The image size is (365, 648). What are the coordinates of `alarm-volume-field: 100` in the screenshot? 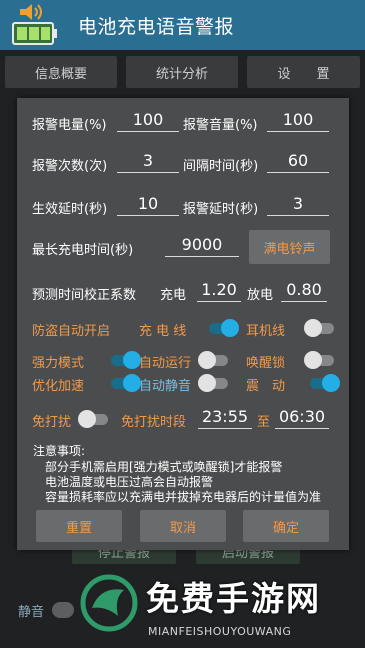 It's located at (298, 121).